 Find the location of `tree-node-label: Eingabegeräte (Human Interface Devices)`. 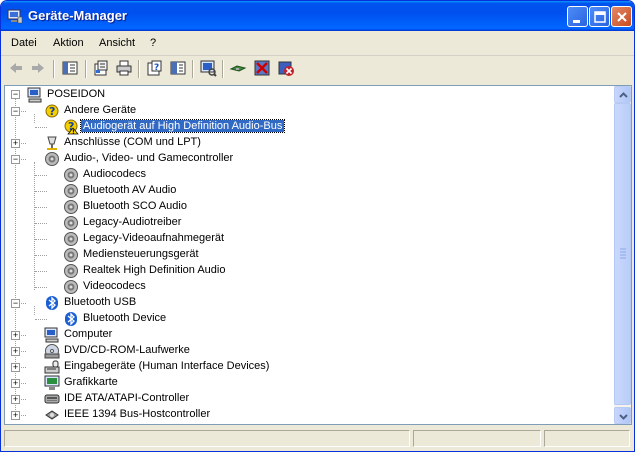

tree-node-label: Eingabegeräte (Human Interface Devices) is located at coordinates (167, 366).